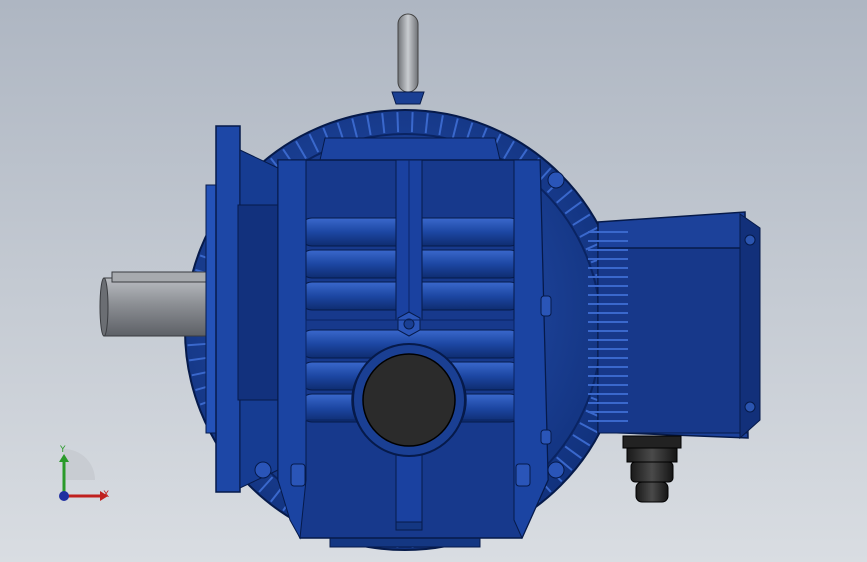  Describe the element at coordinates (64, 496) in the screenshot. I see `z-axis-dot` at that location.